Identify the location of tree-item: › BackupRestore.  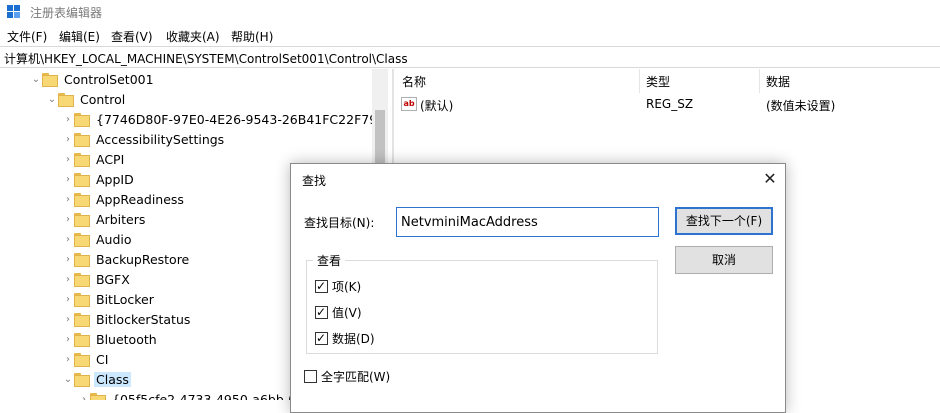
(126, 260).